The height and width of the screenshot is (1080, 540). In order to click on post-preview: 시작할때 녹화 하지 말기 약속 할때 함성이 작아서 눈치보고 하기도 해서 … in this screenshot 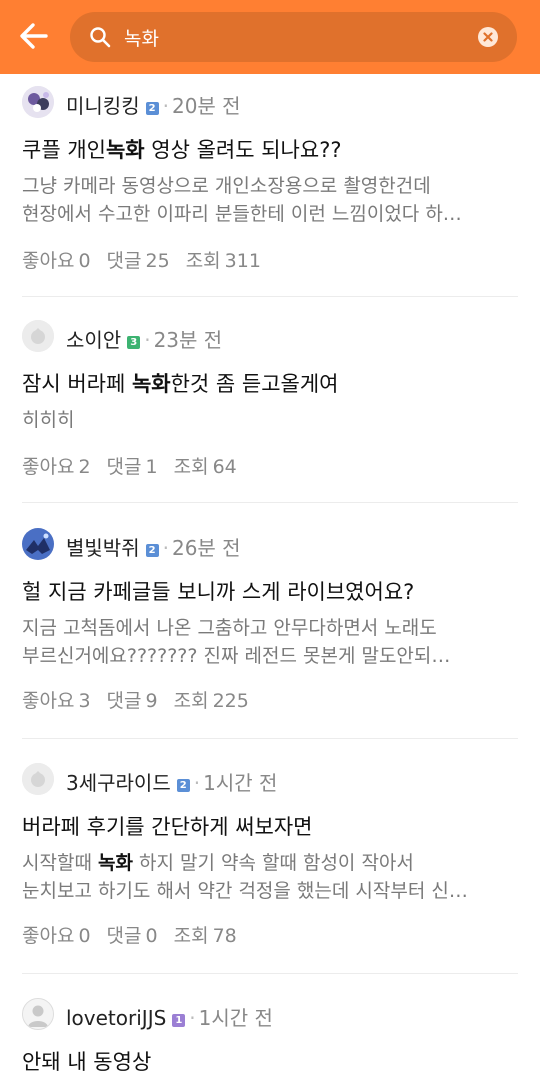, I will do `click(272, 877)`.